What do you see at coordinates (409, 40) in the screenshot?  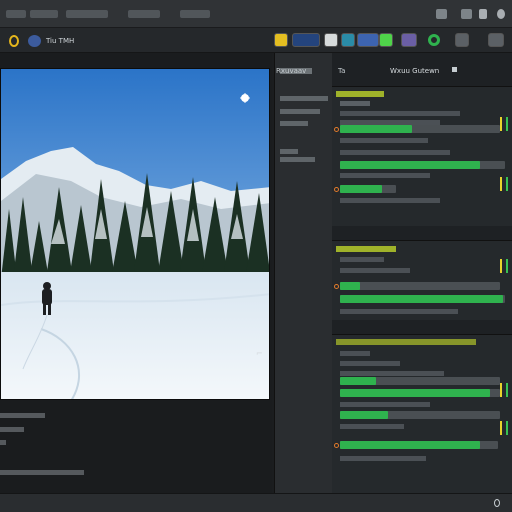 I see `purple-tool-button` at bounding box center [409, 40].